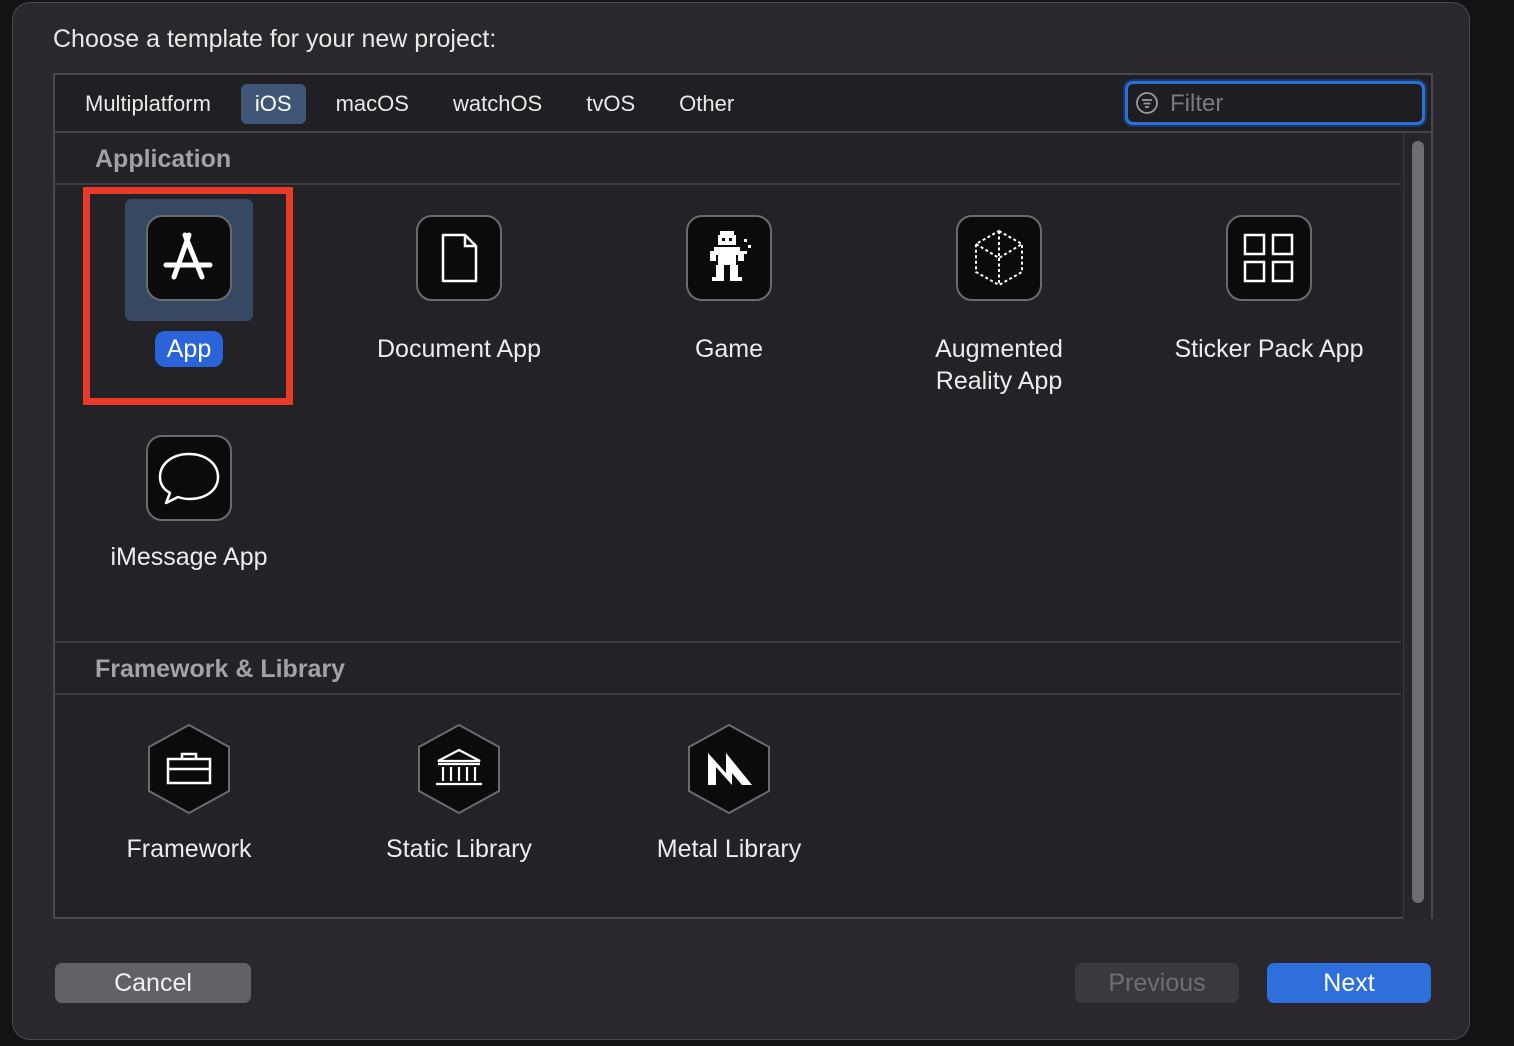 The height and width of the screenshot is (1046, 1514). Describe the element at coordinates (729, 769) in the screenshot. I see `metal-logo-icon` at that location.